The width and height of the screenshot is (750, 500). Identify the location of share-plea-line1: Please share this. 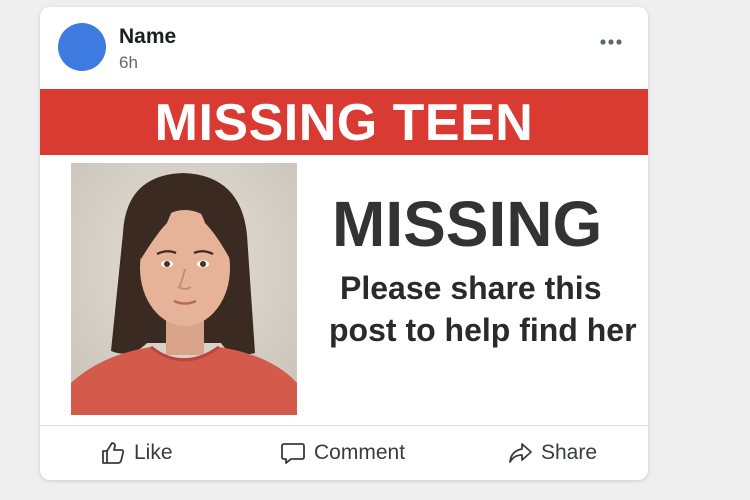
(471, 288).